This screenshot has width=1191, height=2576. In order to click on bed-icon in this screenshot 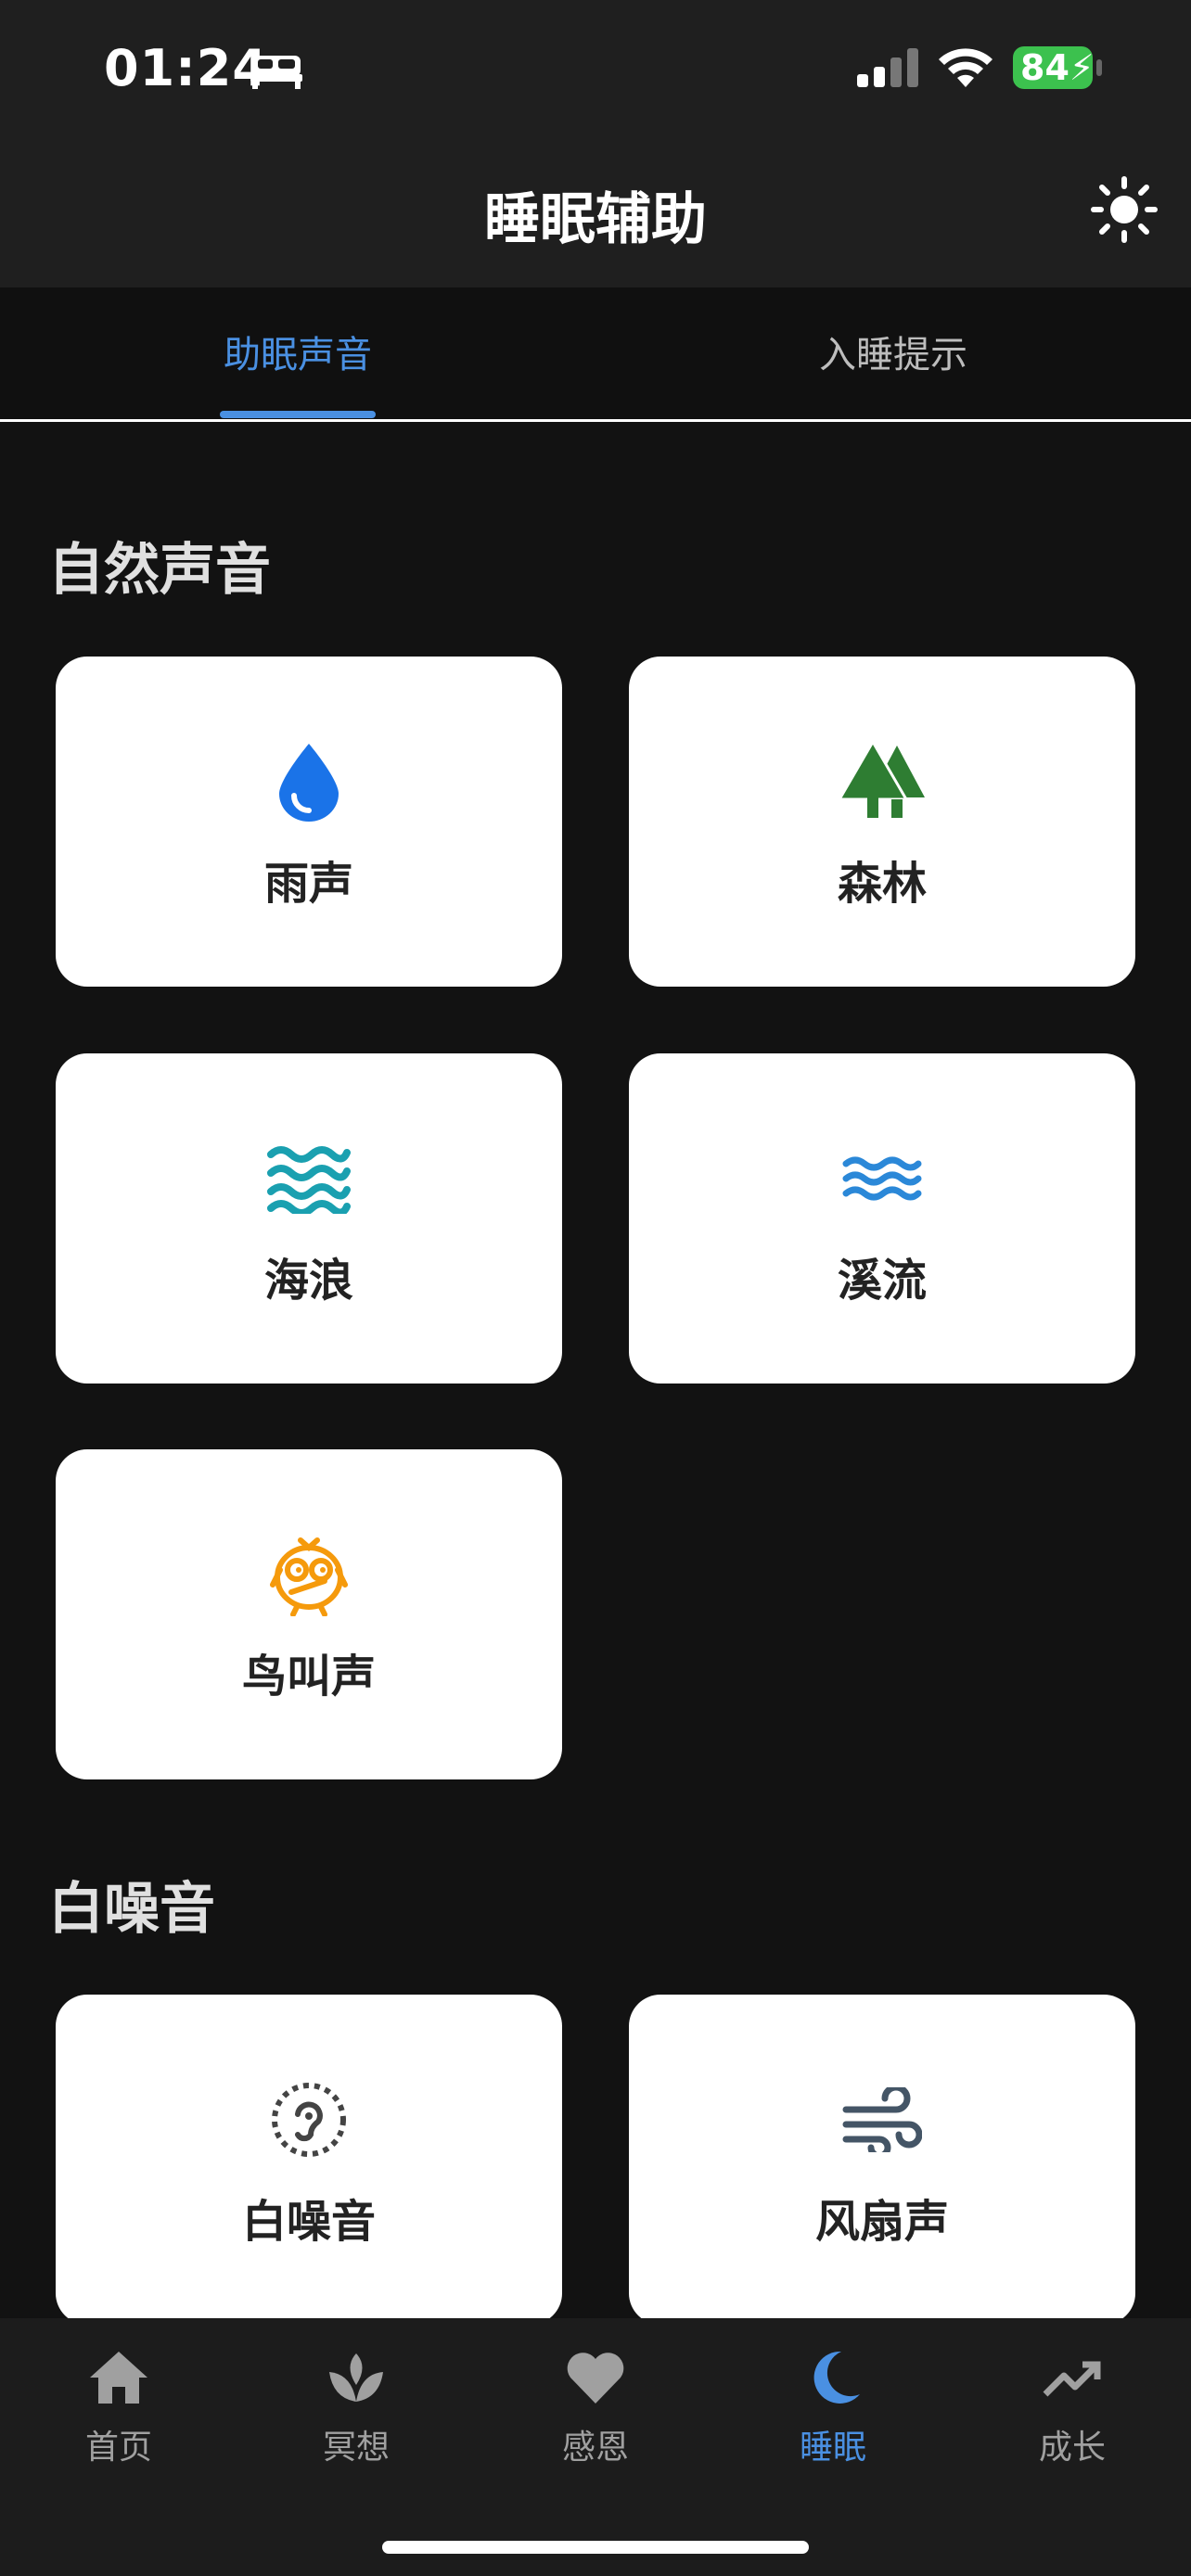, I will do `click(276, 72)`.